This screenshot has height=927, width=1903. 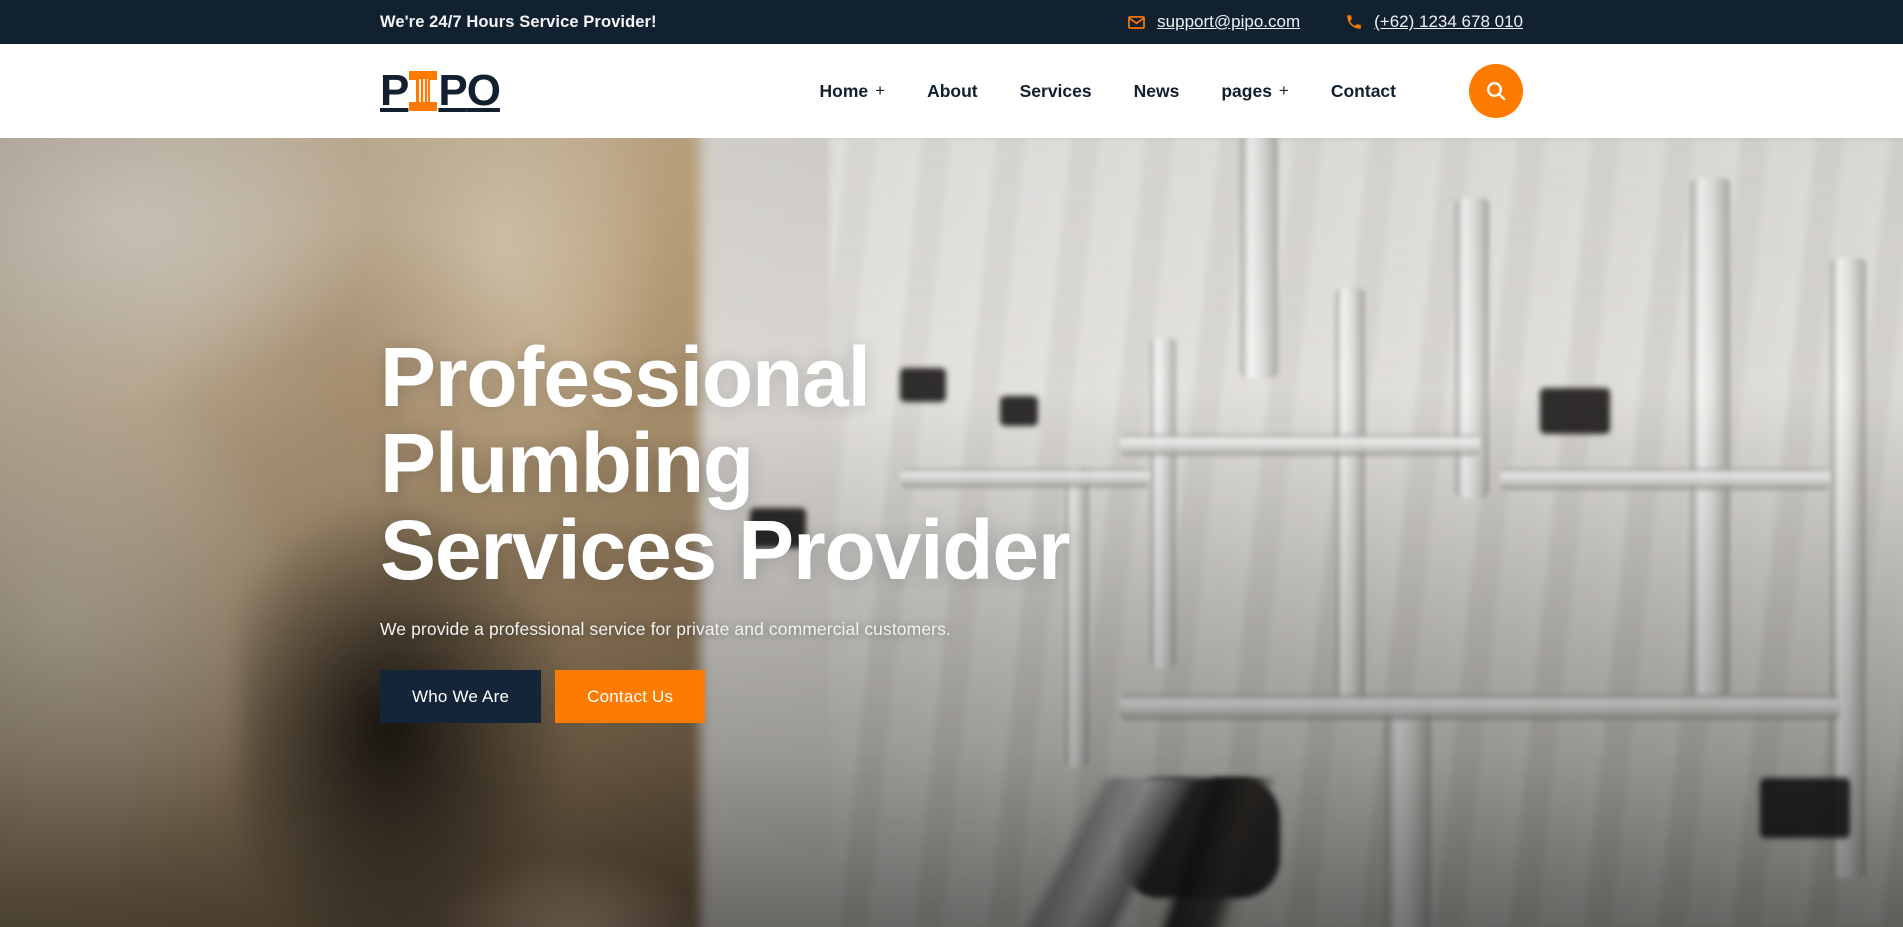 I want to click on nav-label-about: About, so click(x=952, y=90).